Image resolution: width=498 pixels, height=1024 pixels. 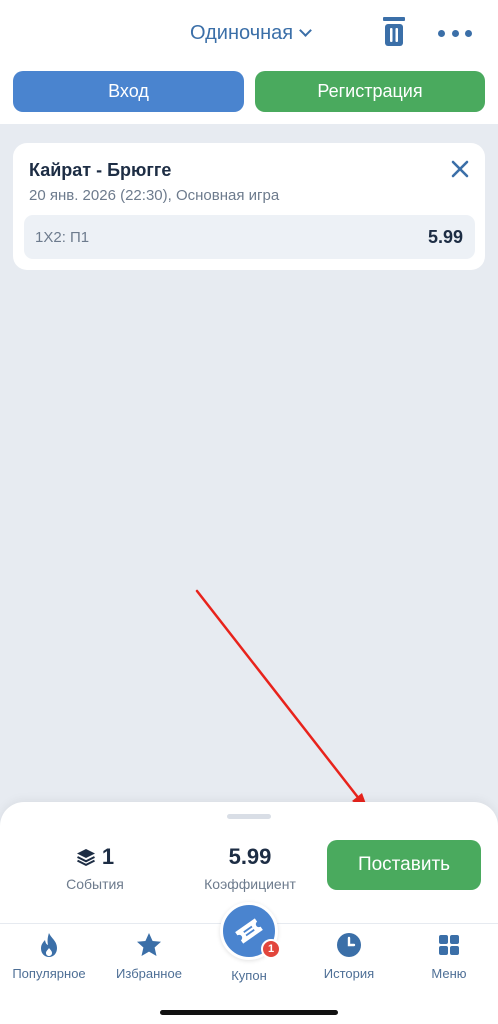 What do you see at coordinates (242, 32) in the screenshot?
I see `bet-type-label: Одиночная` at bounding box center [242, 32].